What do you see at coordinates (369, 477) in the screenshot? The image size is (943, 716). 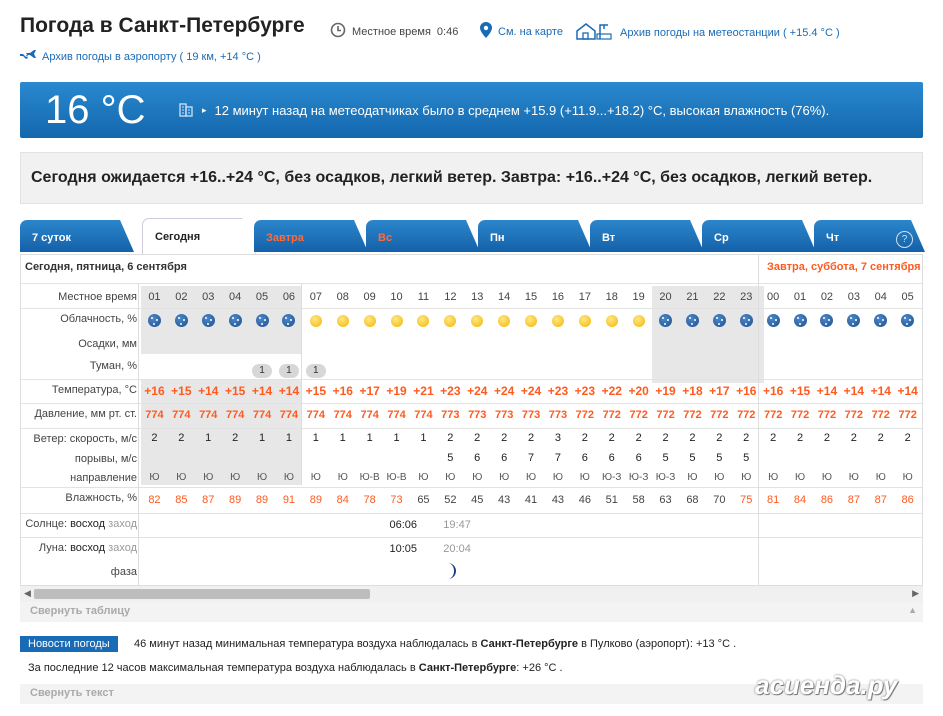 I see `direction-cell: Ю-В` at bounding box center [369, 477].